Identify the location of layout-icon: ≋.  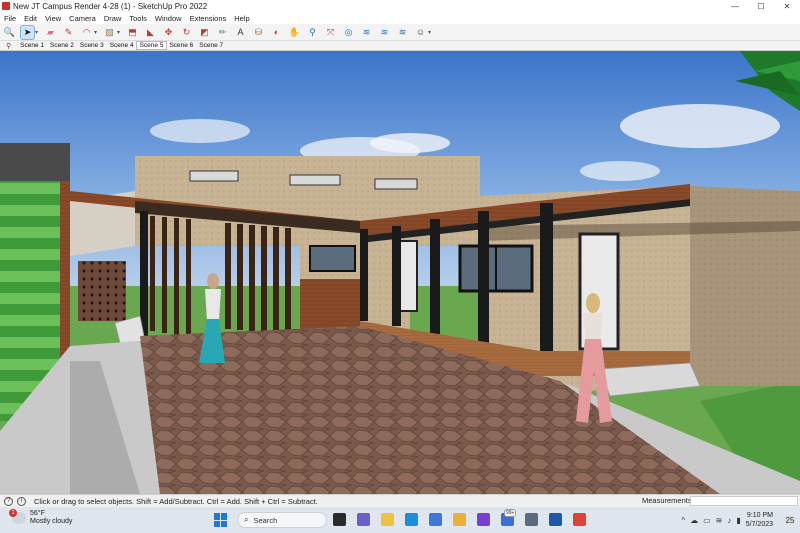
(402, 32).